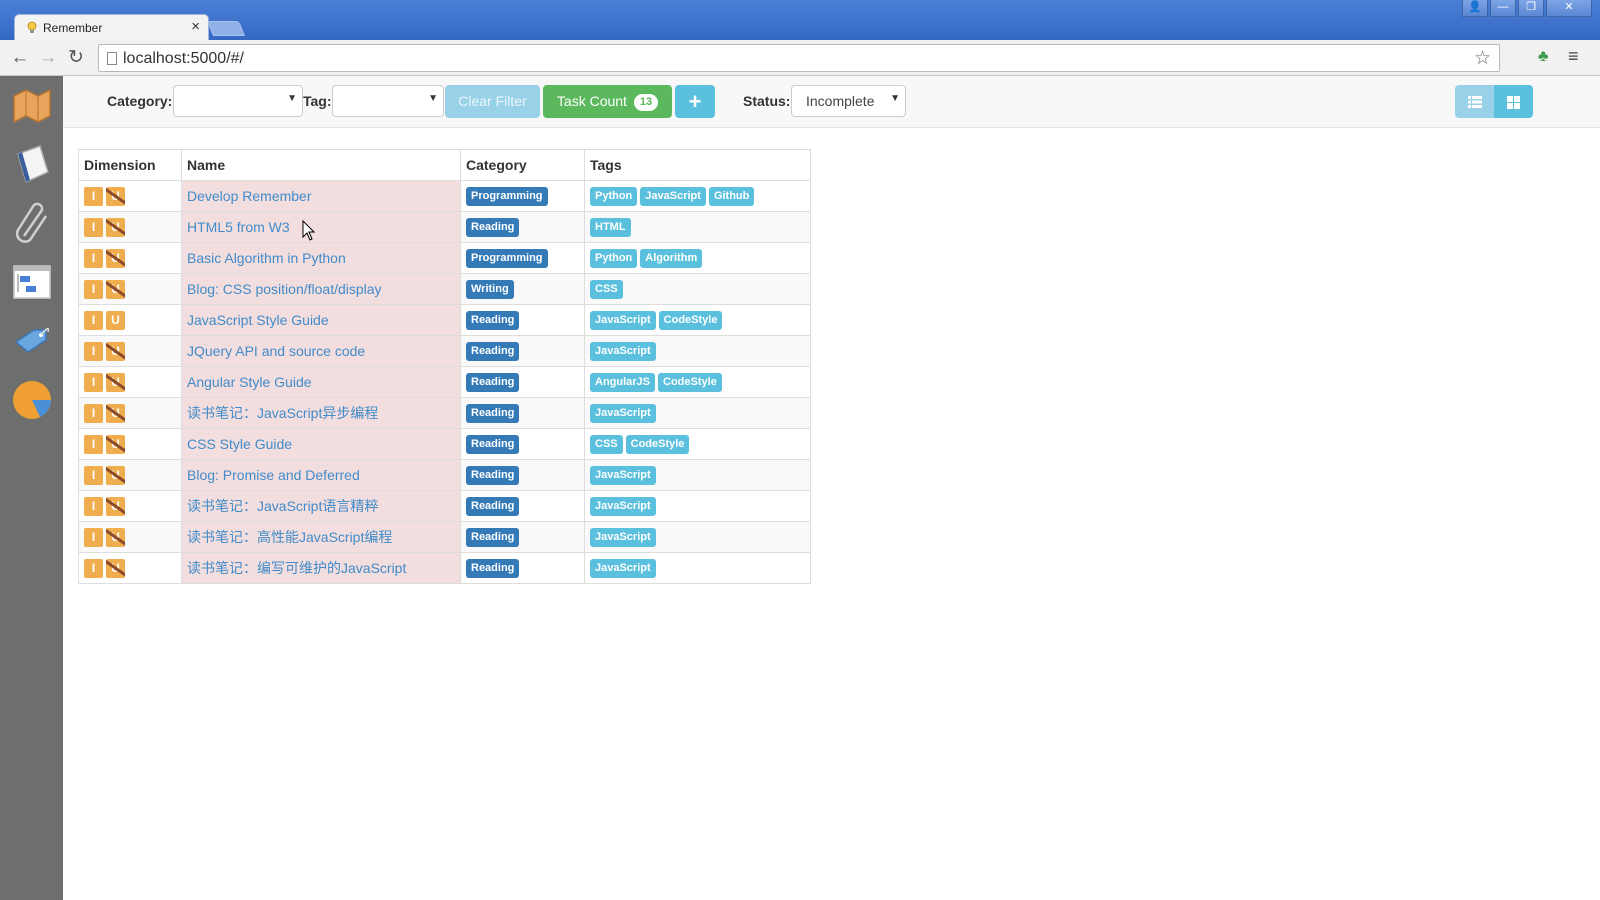 This screenshot has height=900, width=1600. Describe the element at coordinates (1503, 8) in the screenshot. I see `minimize-icon: —` at that location.